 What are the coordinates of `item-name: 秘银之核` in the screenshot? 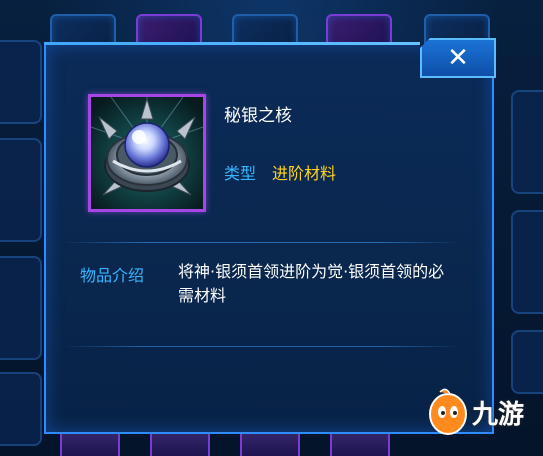 It's located at (258, 116).